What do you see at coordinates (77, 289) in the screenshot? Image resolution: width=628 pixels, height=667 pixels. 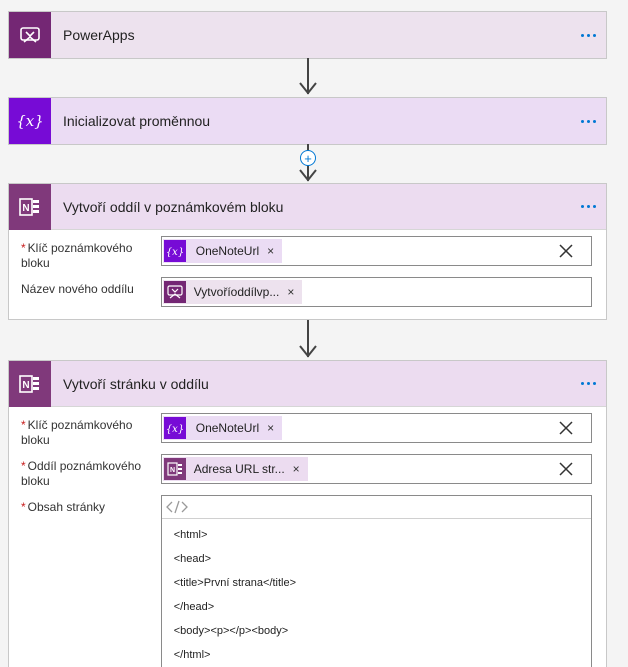 I see `field-label-text: Název nového oddílu` at bounding box center [77, 289].